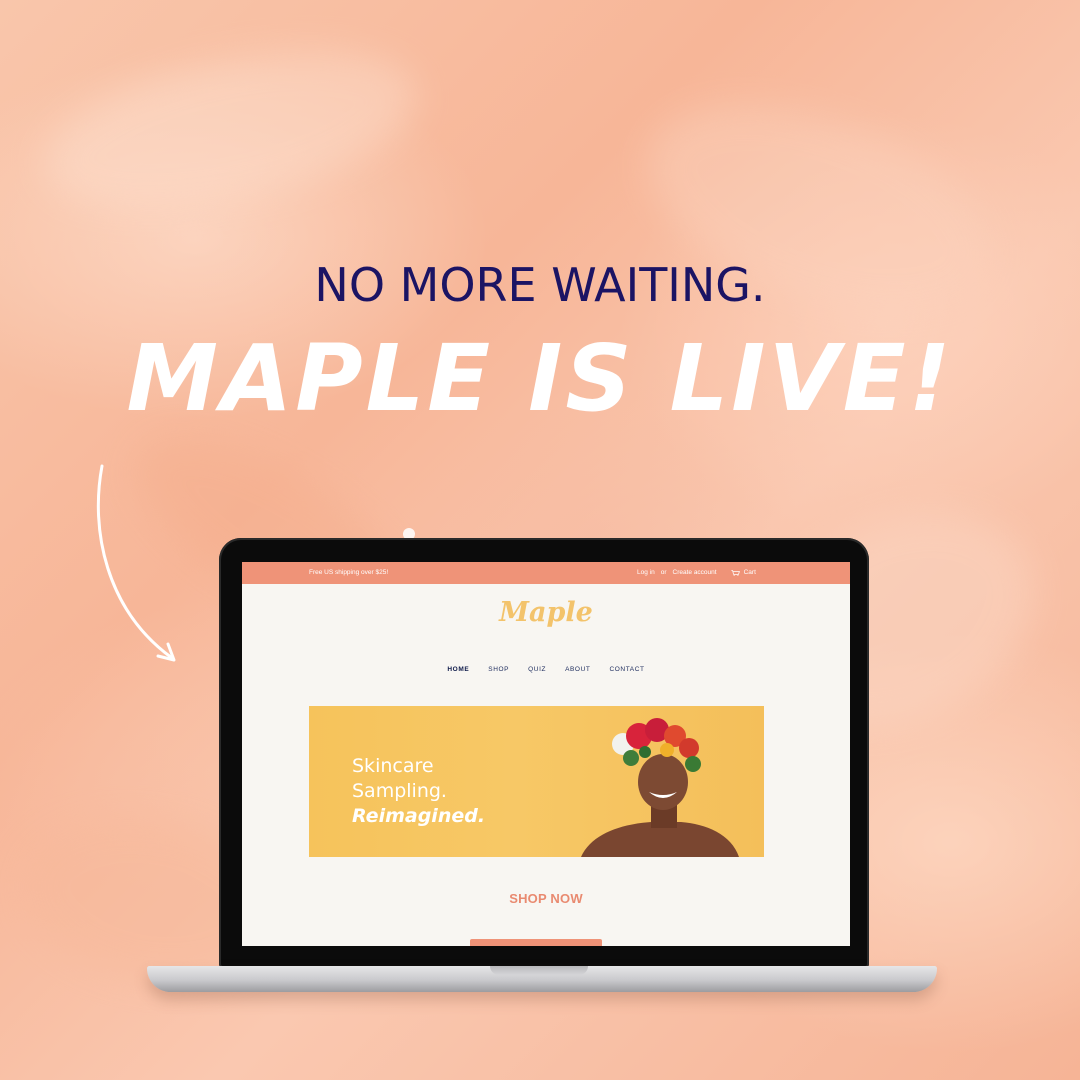  I want to click on shop-button-edge, so click(536, 942).